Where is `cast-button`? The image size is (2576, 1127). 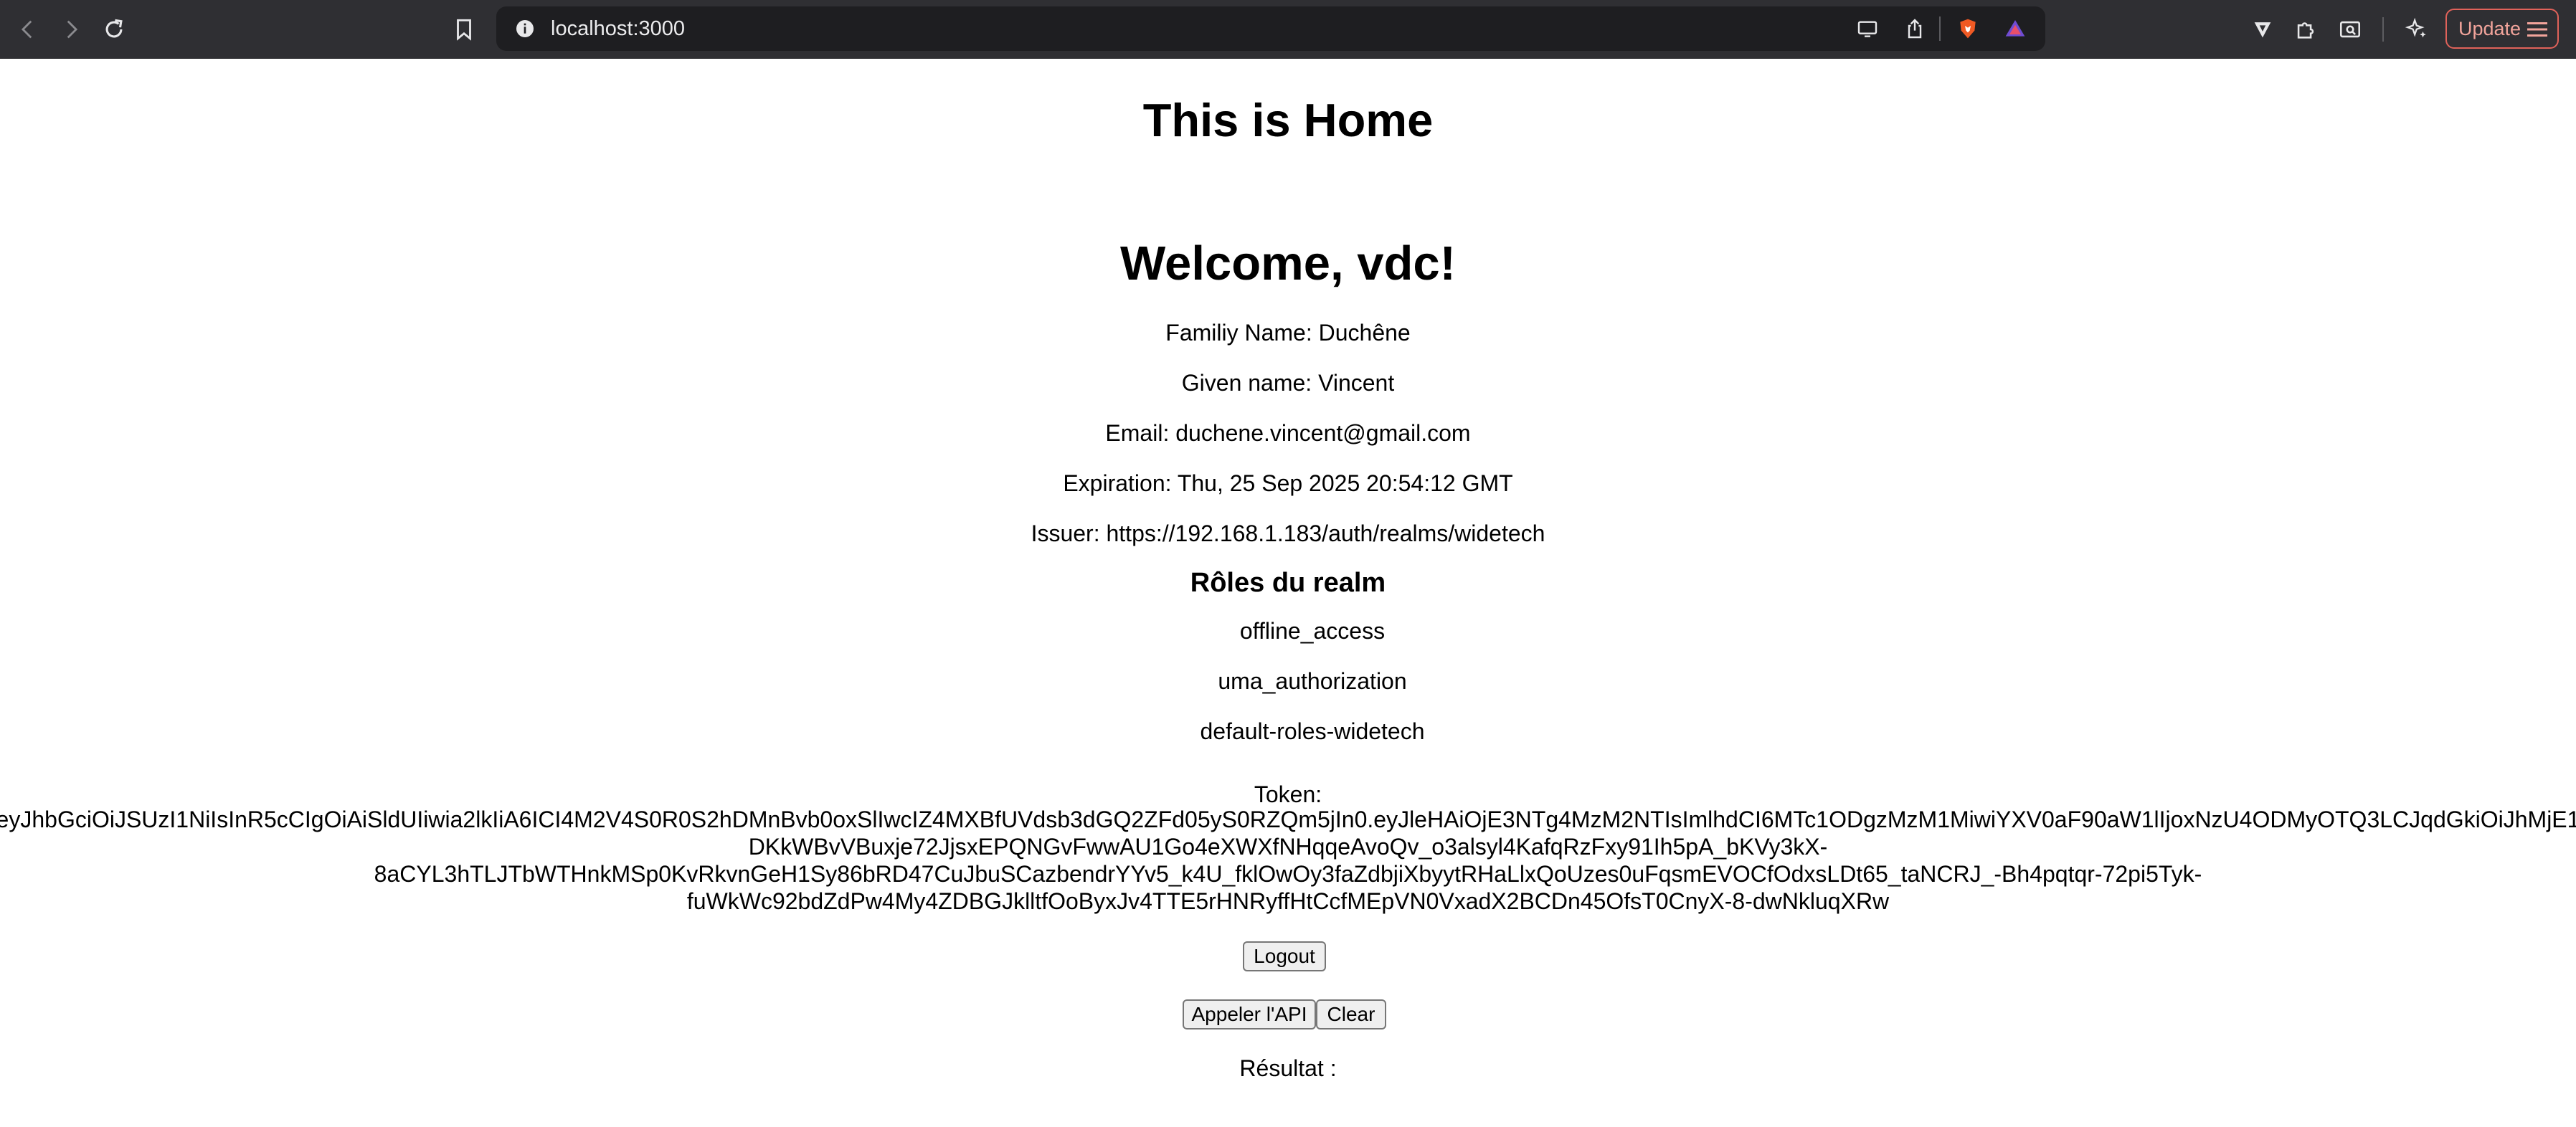 cast-button is located at coordinates (1867, 28).